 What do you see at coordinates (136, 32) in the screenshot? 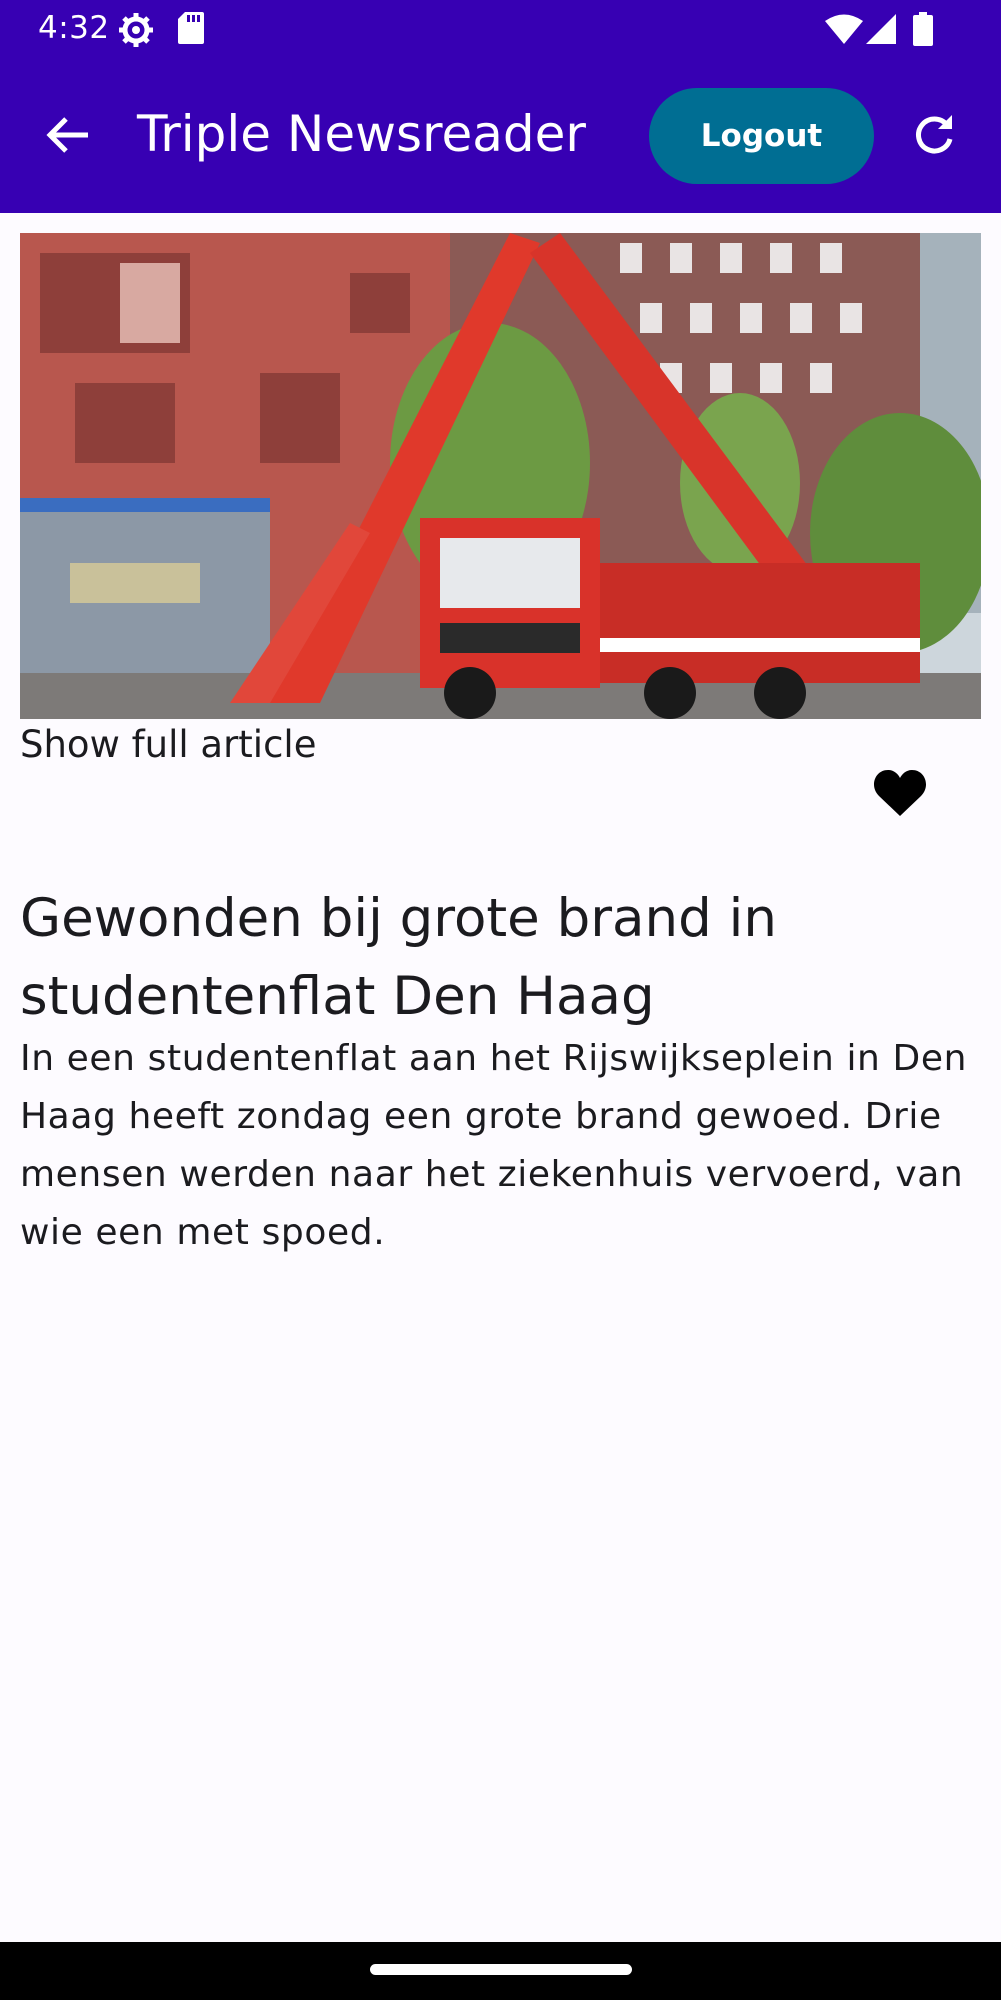
I see `settings-icon` at bounding box center [136, 32].